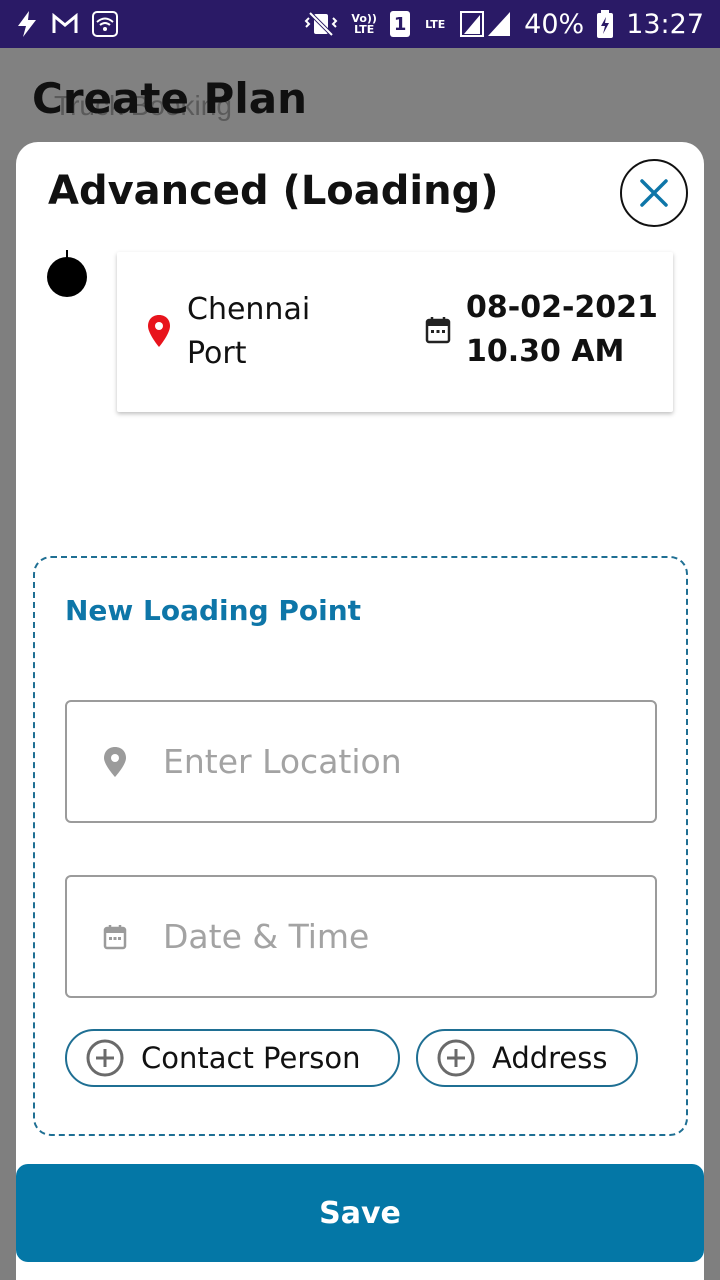 This screenshot has width=720, height=1280. Describe the element at coordinates (550, 1058) in the screenshot. I see `address-label: Address` at that location.